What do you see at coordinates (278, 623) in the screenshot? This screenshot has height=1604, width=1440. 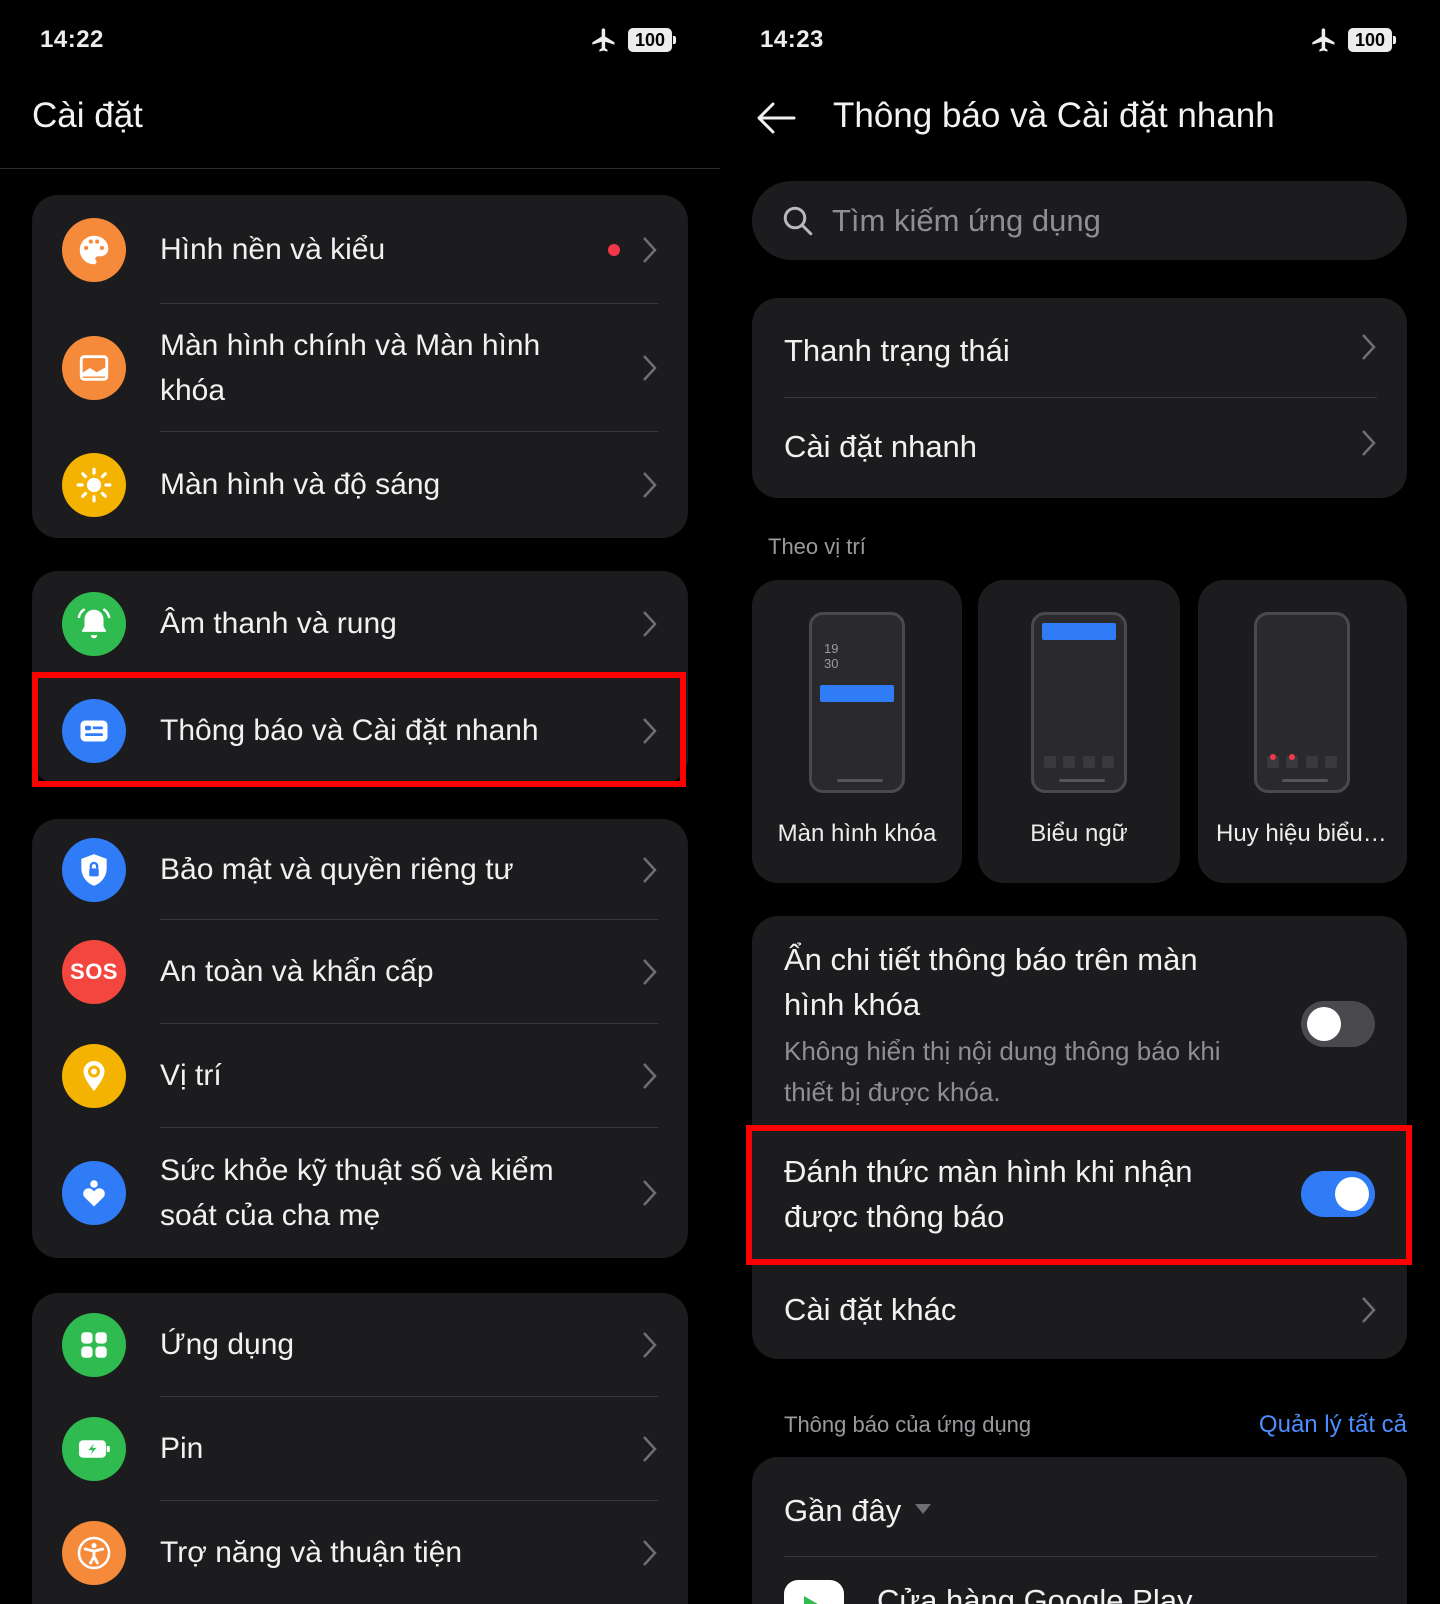 I see `settings-item-label: Âm thanh và rung` at bounding box center [278, 623].